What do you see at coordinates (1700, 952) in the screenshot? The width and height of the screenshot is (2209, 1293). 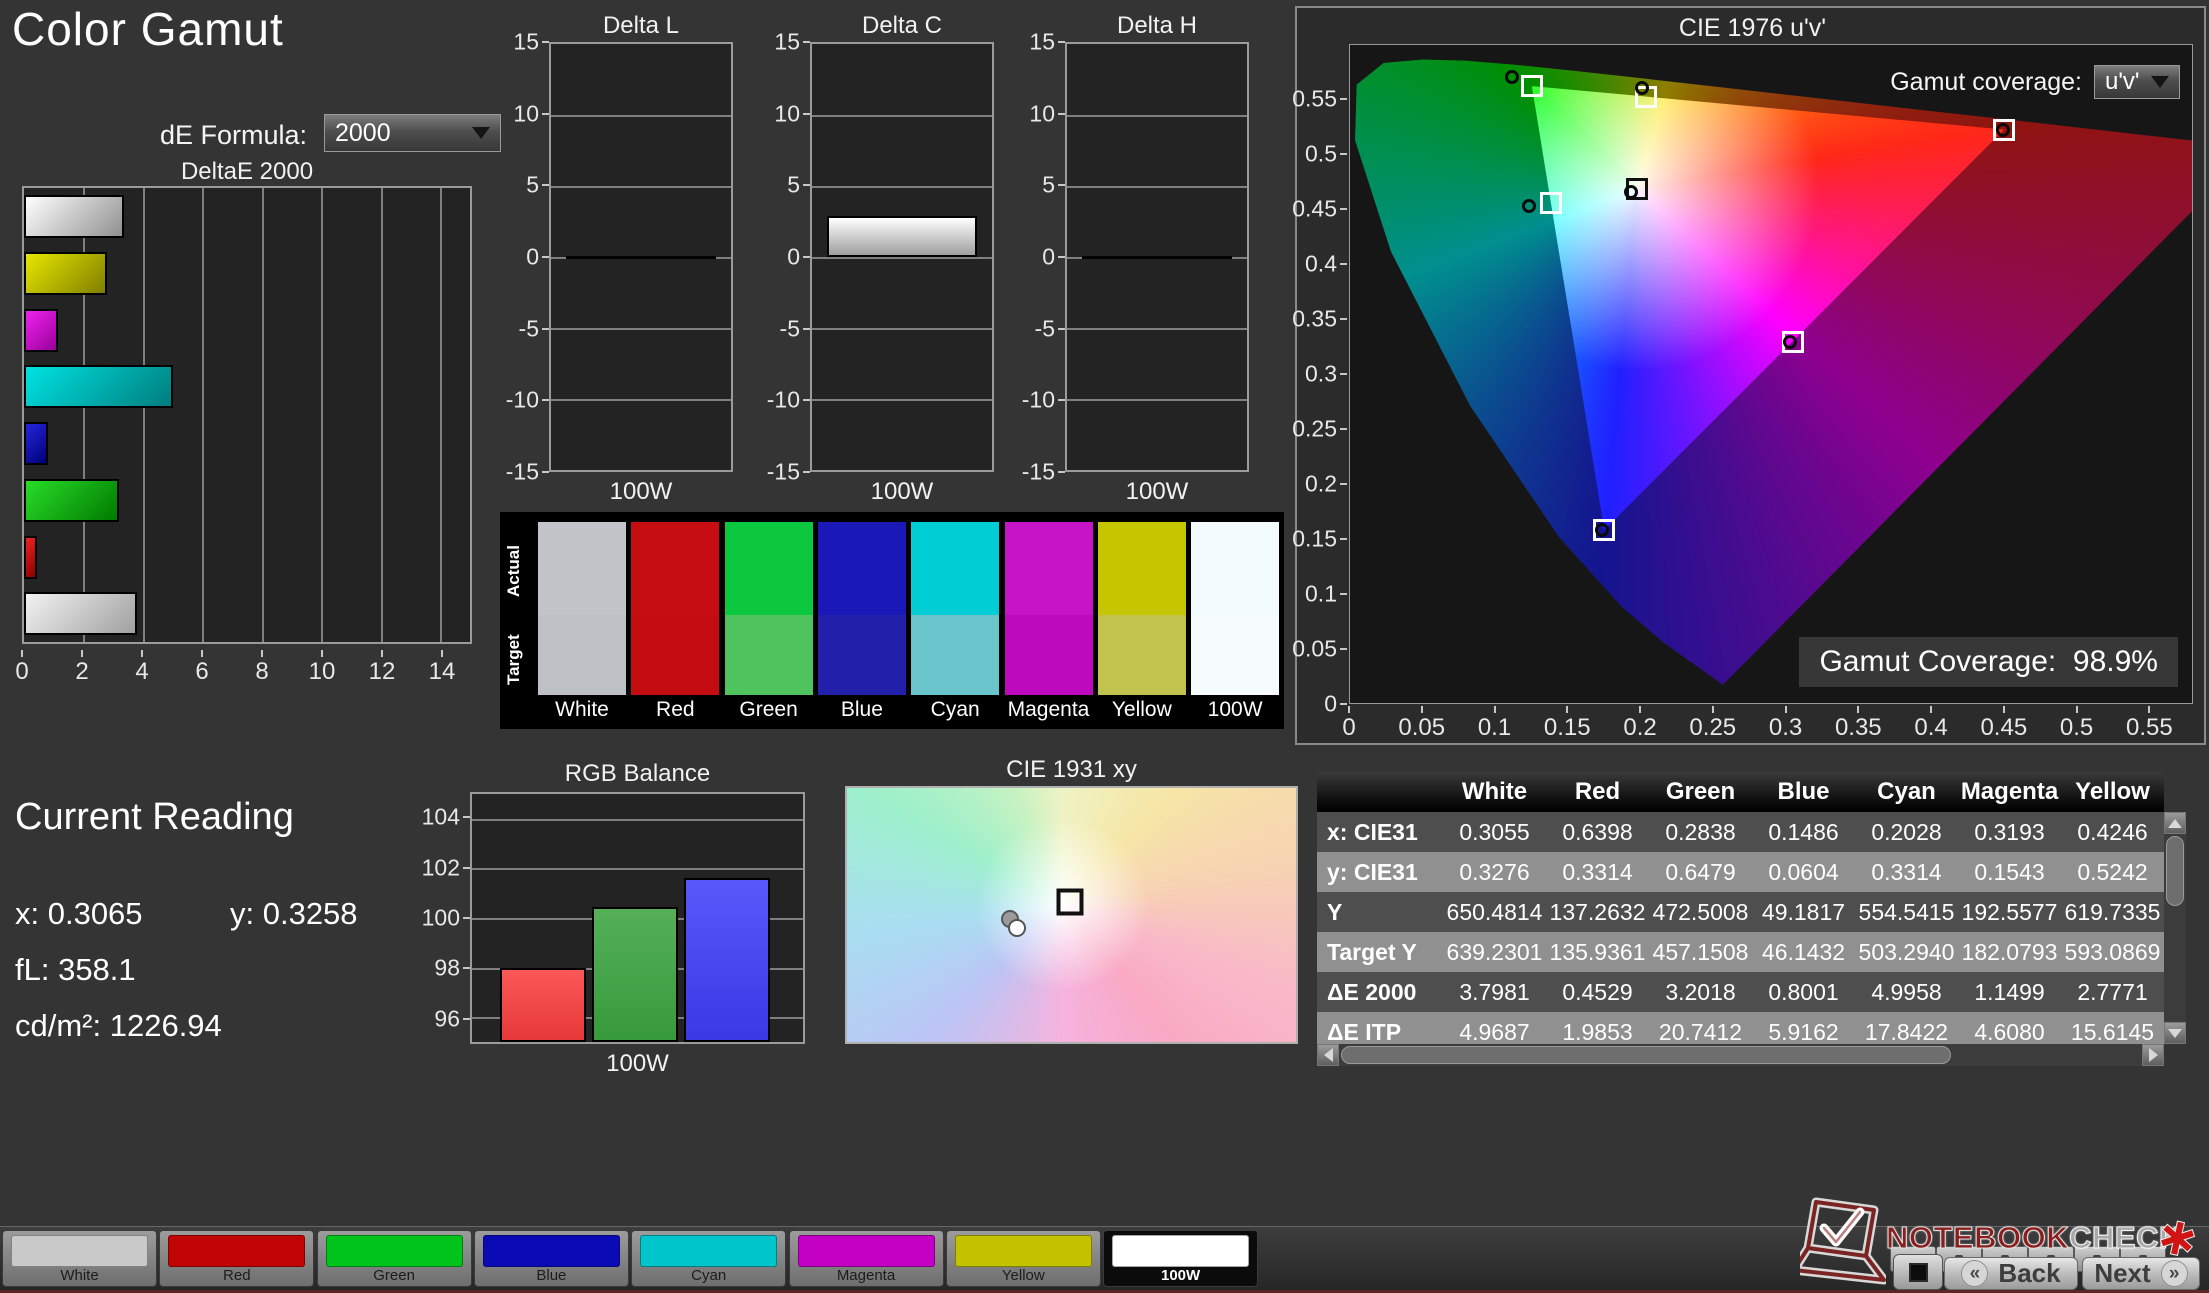 I see `table-cell: 457.1508` at bounding box center [1700, 952].